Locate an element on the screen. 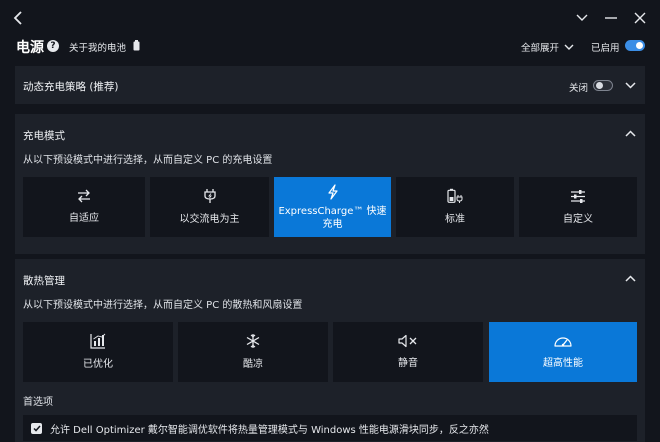 Image resolution: width=660 pixels, height=442 pixels. chart-icon is located at coordinates (98, 341).